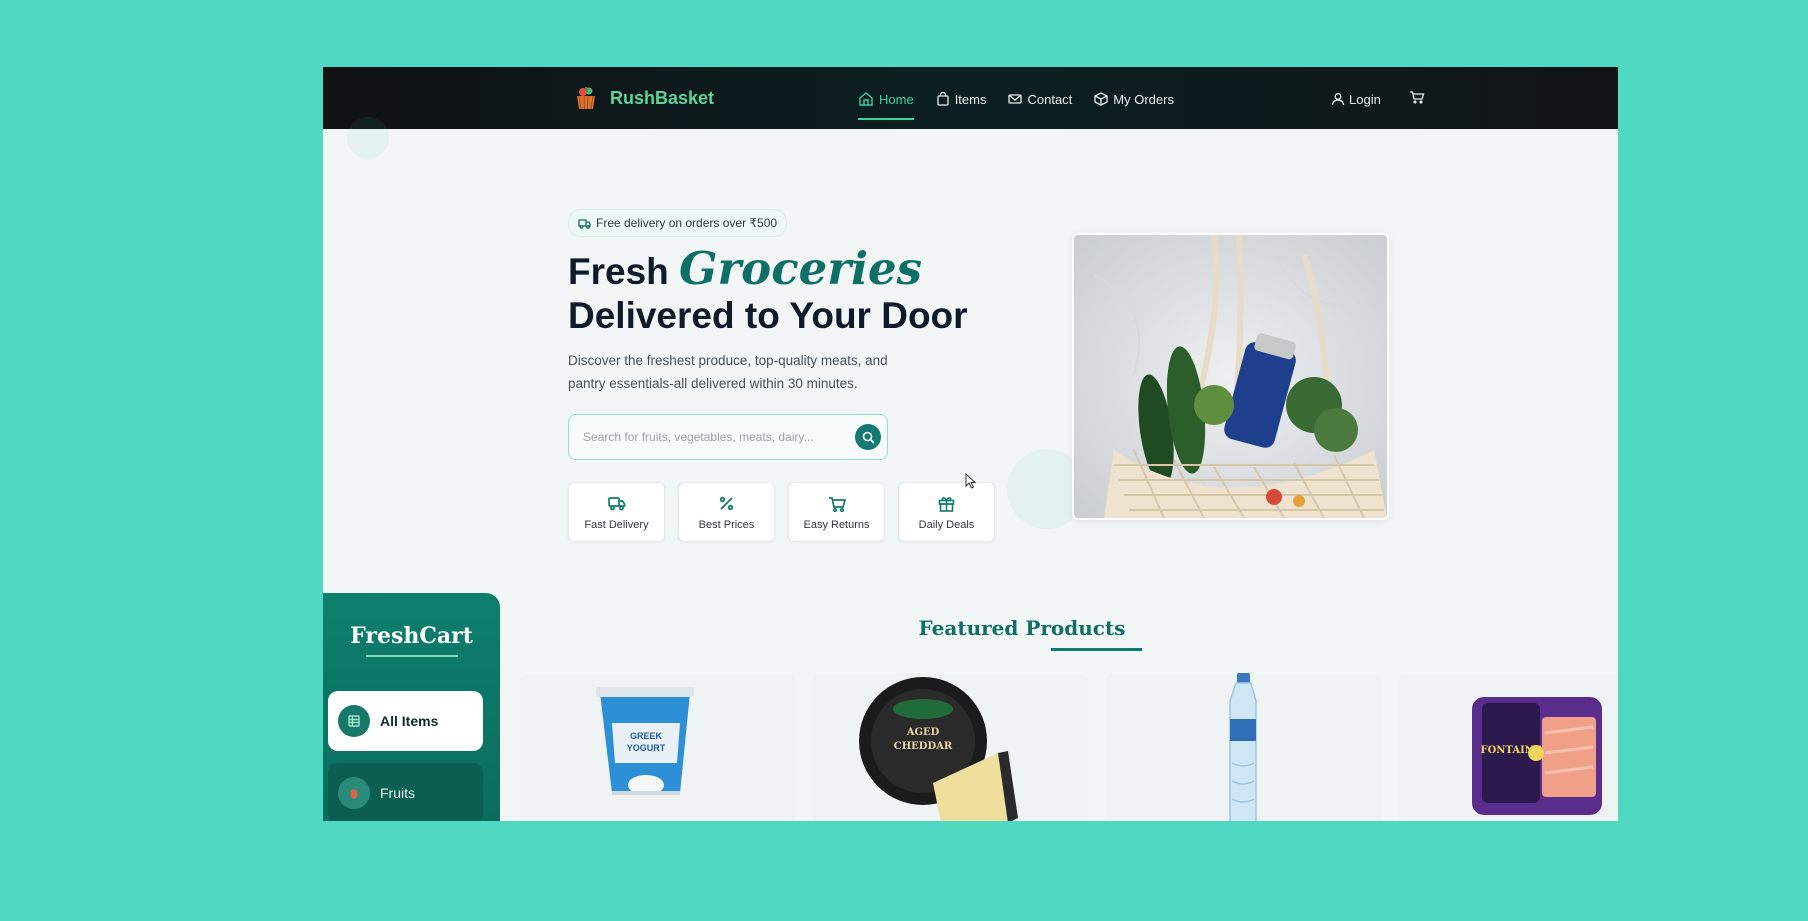 The image size is (1808, 921). I want to click on nav-link-home: Home, so click(886, 100).